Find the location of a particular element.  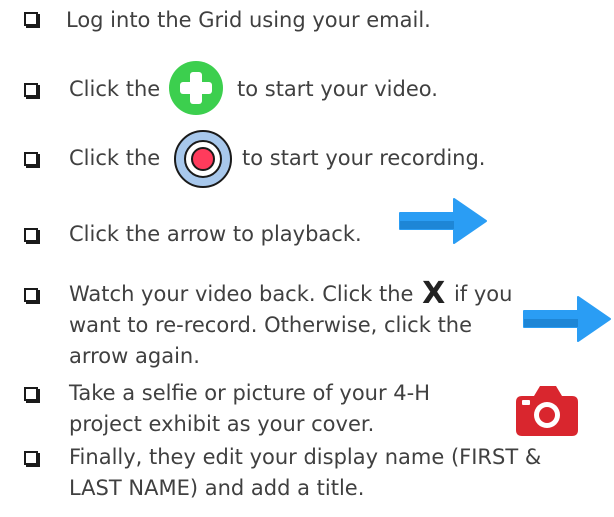

item-text-line1: Take a selfie or picture of your 4-H is located at coordinates (250, 393).